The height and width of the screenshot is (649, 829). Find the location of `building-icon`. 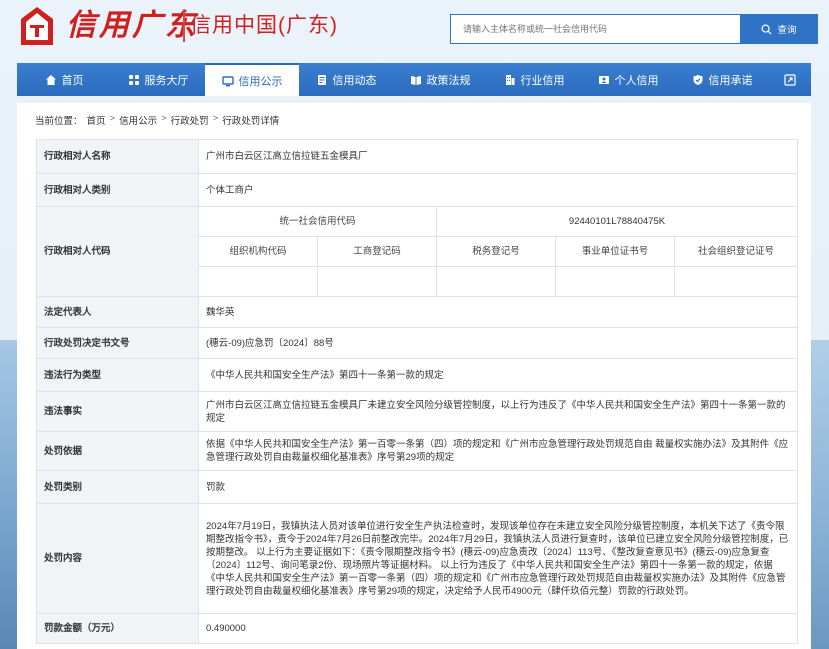

building-icon is located at coordinates (509, 79).